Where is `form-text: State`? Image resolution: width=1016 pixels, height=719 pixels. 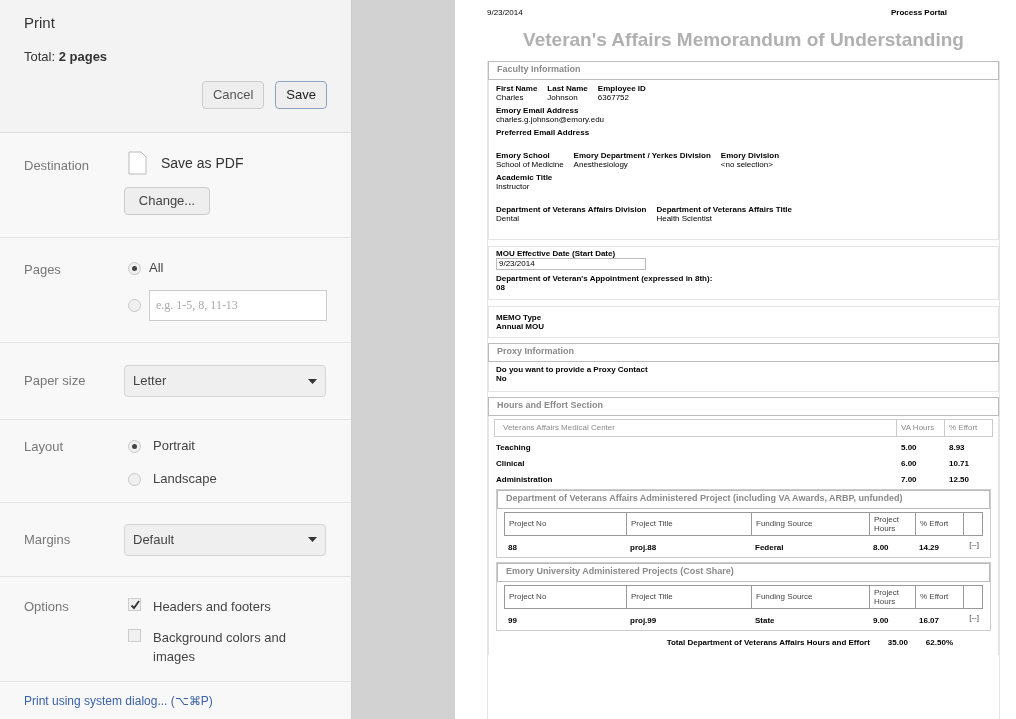
form-text: State is located at coordinates (765, 620).